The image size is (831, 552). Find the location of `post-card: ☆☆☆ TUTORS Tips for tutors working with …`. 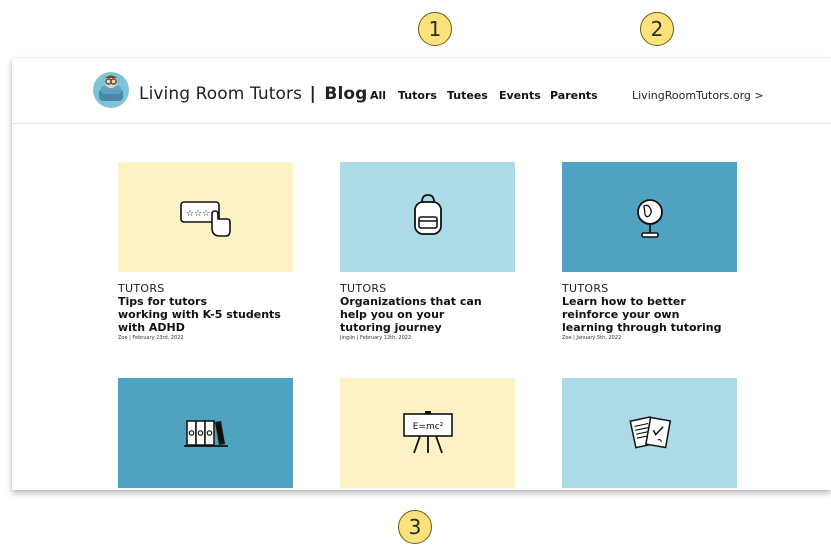

post-card: ☆☆☆ TUTORS Tips for tutors working with … is located at coordinates (205, 251).